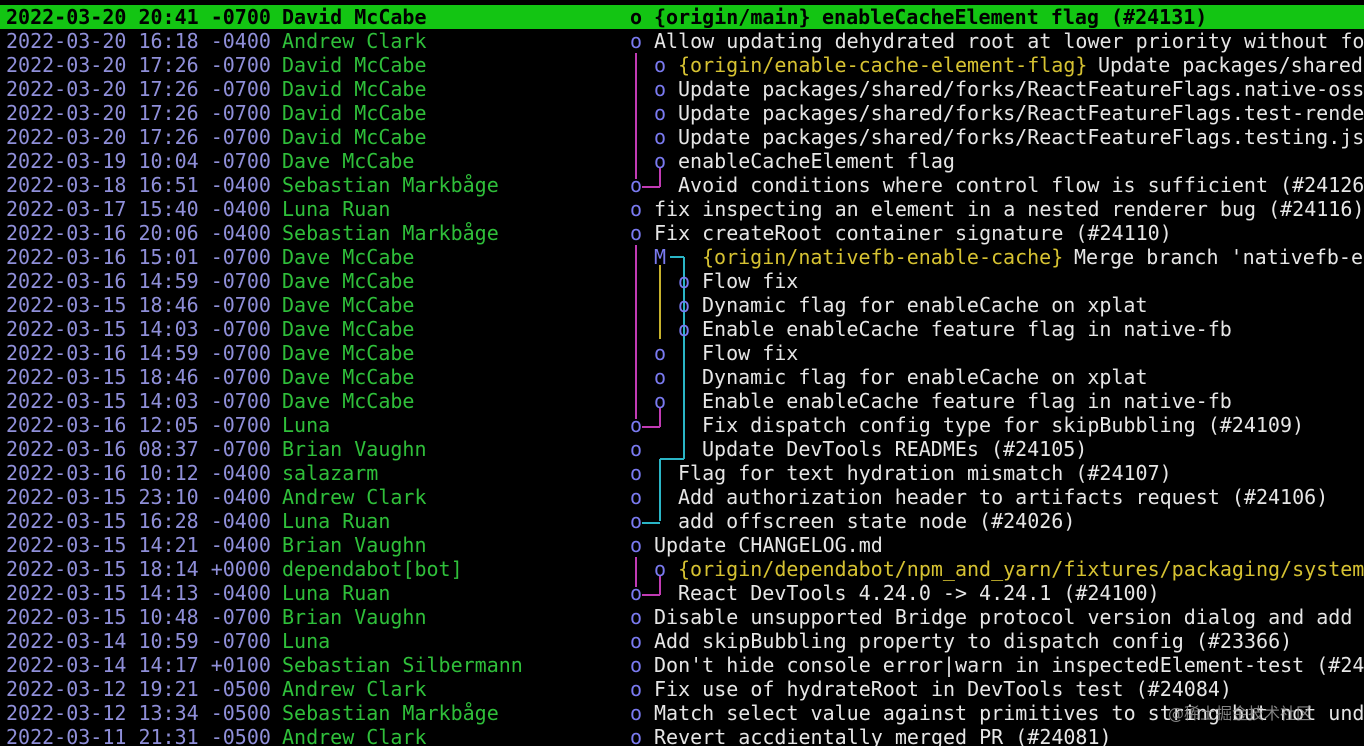 The height and width of the screenshot is (746, 1364). Describe the element at coordinates (1218, 257) in the screenshot. I see `commit-message: Merge branch 'nativefb-e` at that location.